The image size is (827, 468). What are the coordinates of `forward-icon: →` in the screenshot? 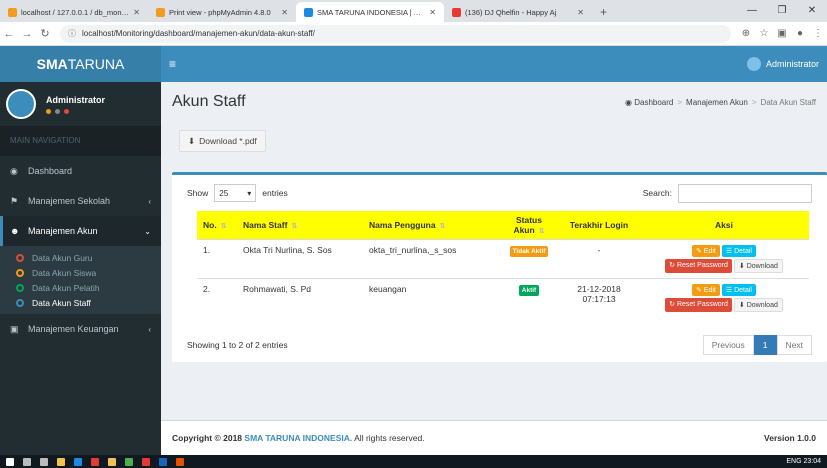 It's located at (27, 34).